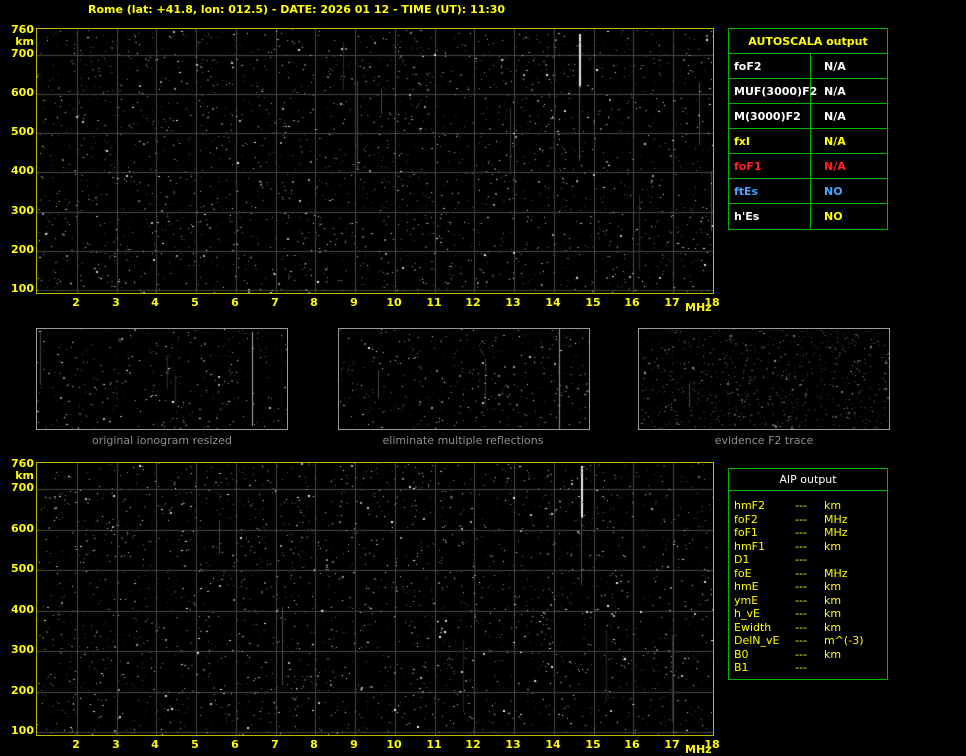  What do you see at coordinates (464, 379) in the screenshot?
I see `thumbnail-eliminate-reflections-canvas` at bounding box center [464, 379].